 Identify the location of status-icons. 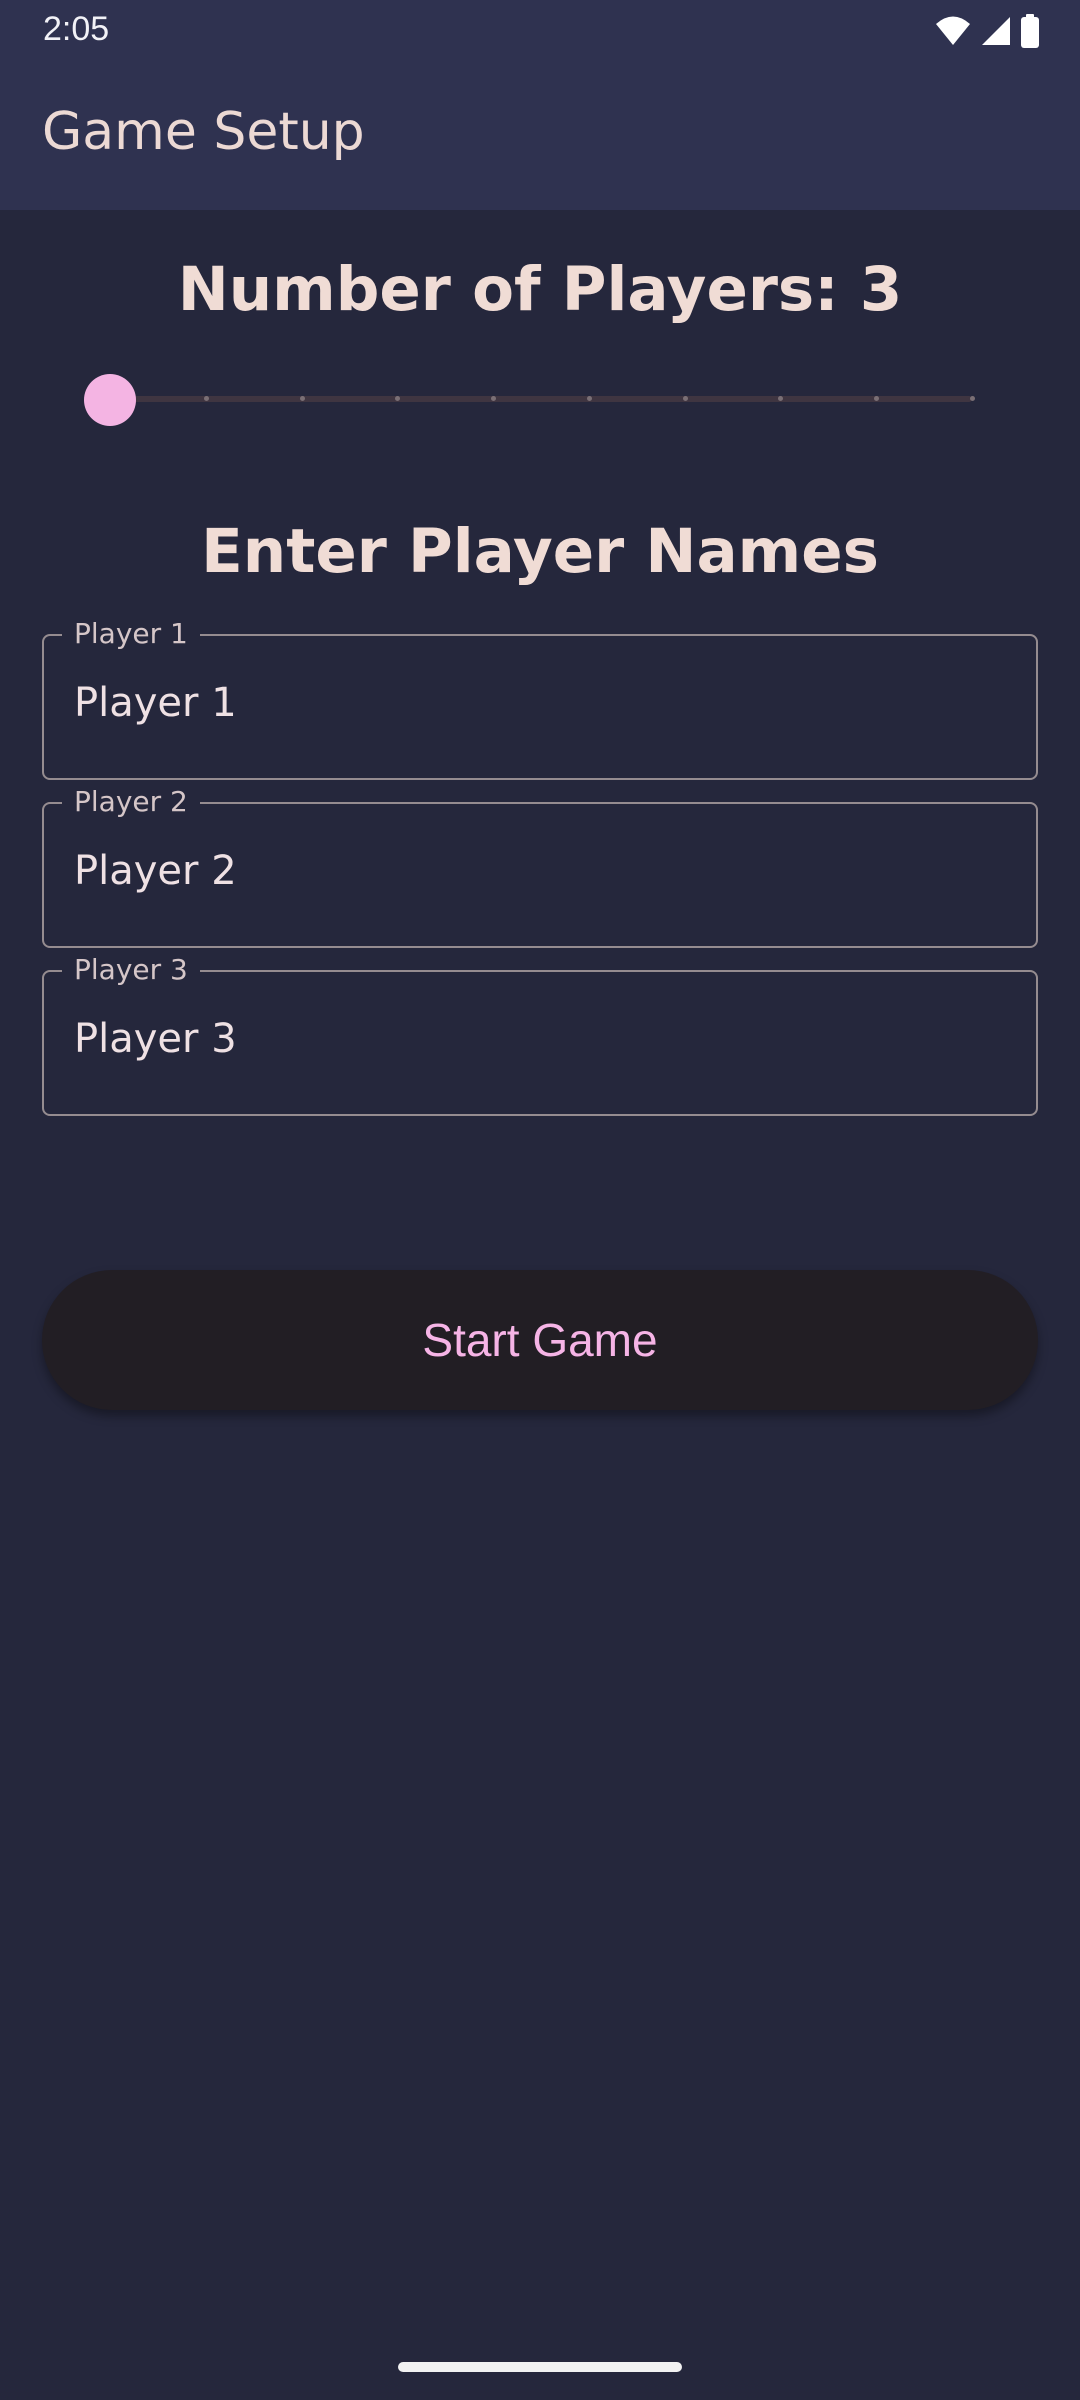
(987, 31).